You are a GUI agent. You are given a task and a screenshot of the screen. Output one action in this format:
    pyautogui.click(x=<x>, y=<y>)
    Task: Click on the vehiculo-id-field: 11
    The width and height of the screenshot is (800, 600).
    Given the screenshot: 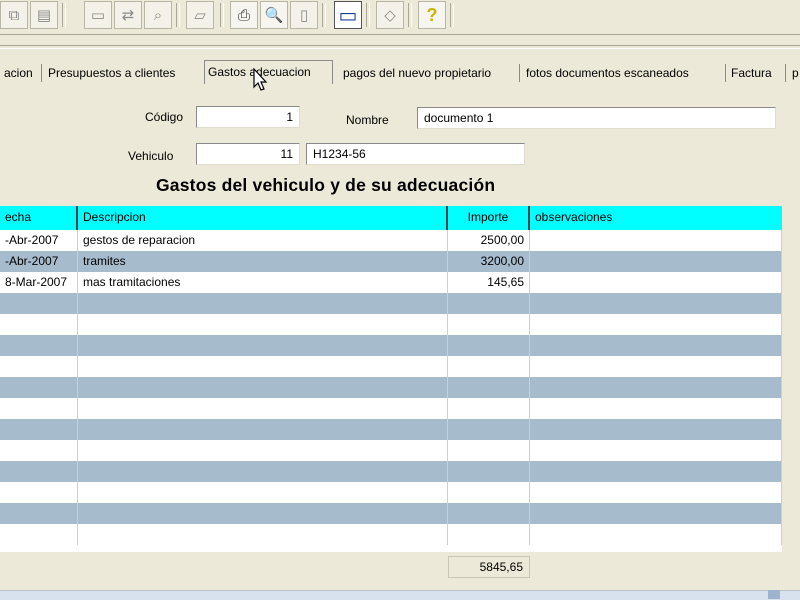 What is the action you would take?
    pyautogui.click(x=248, y=154)
    